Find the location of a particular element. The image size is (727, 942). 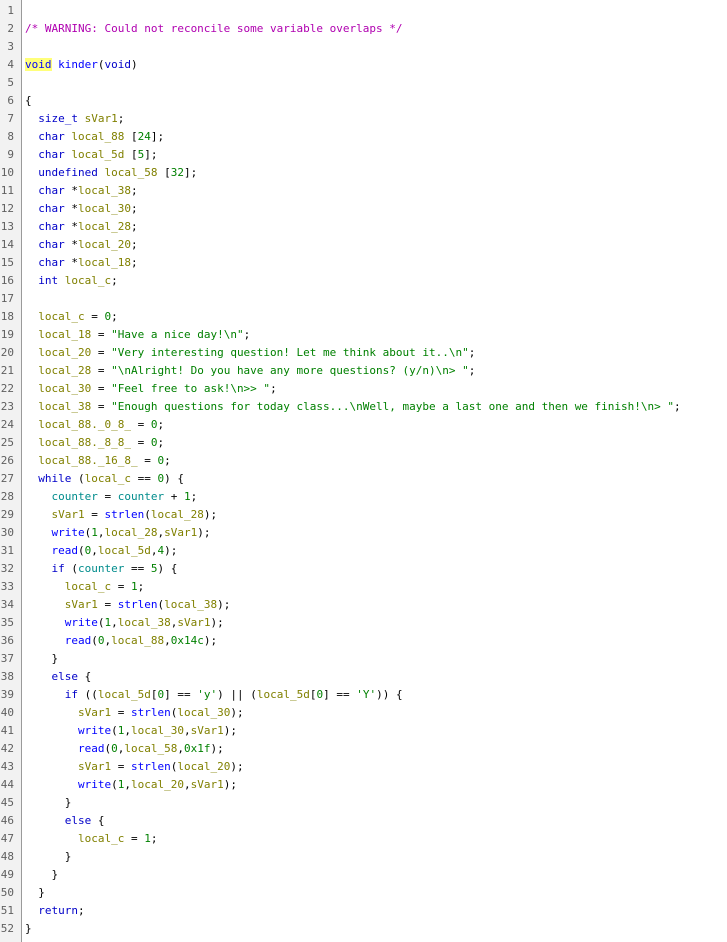

global-token: counter is located at coordinates (141, 496).